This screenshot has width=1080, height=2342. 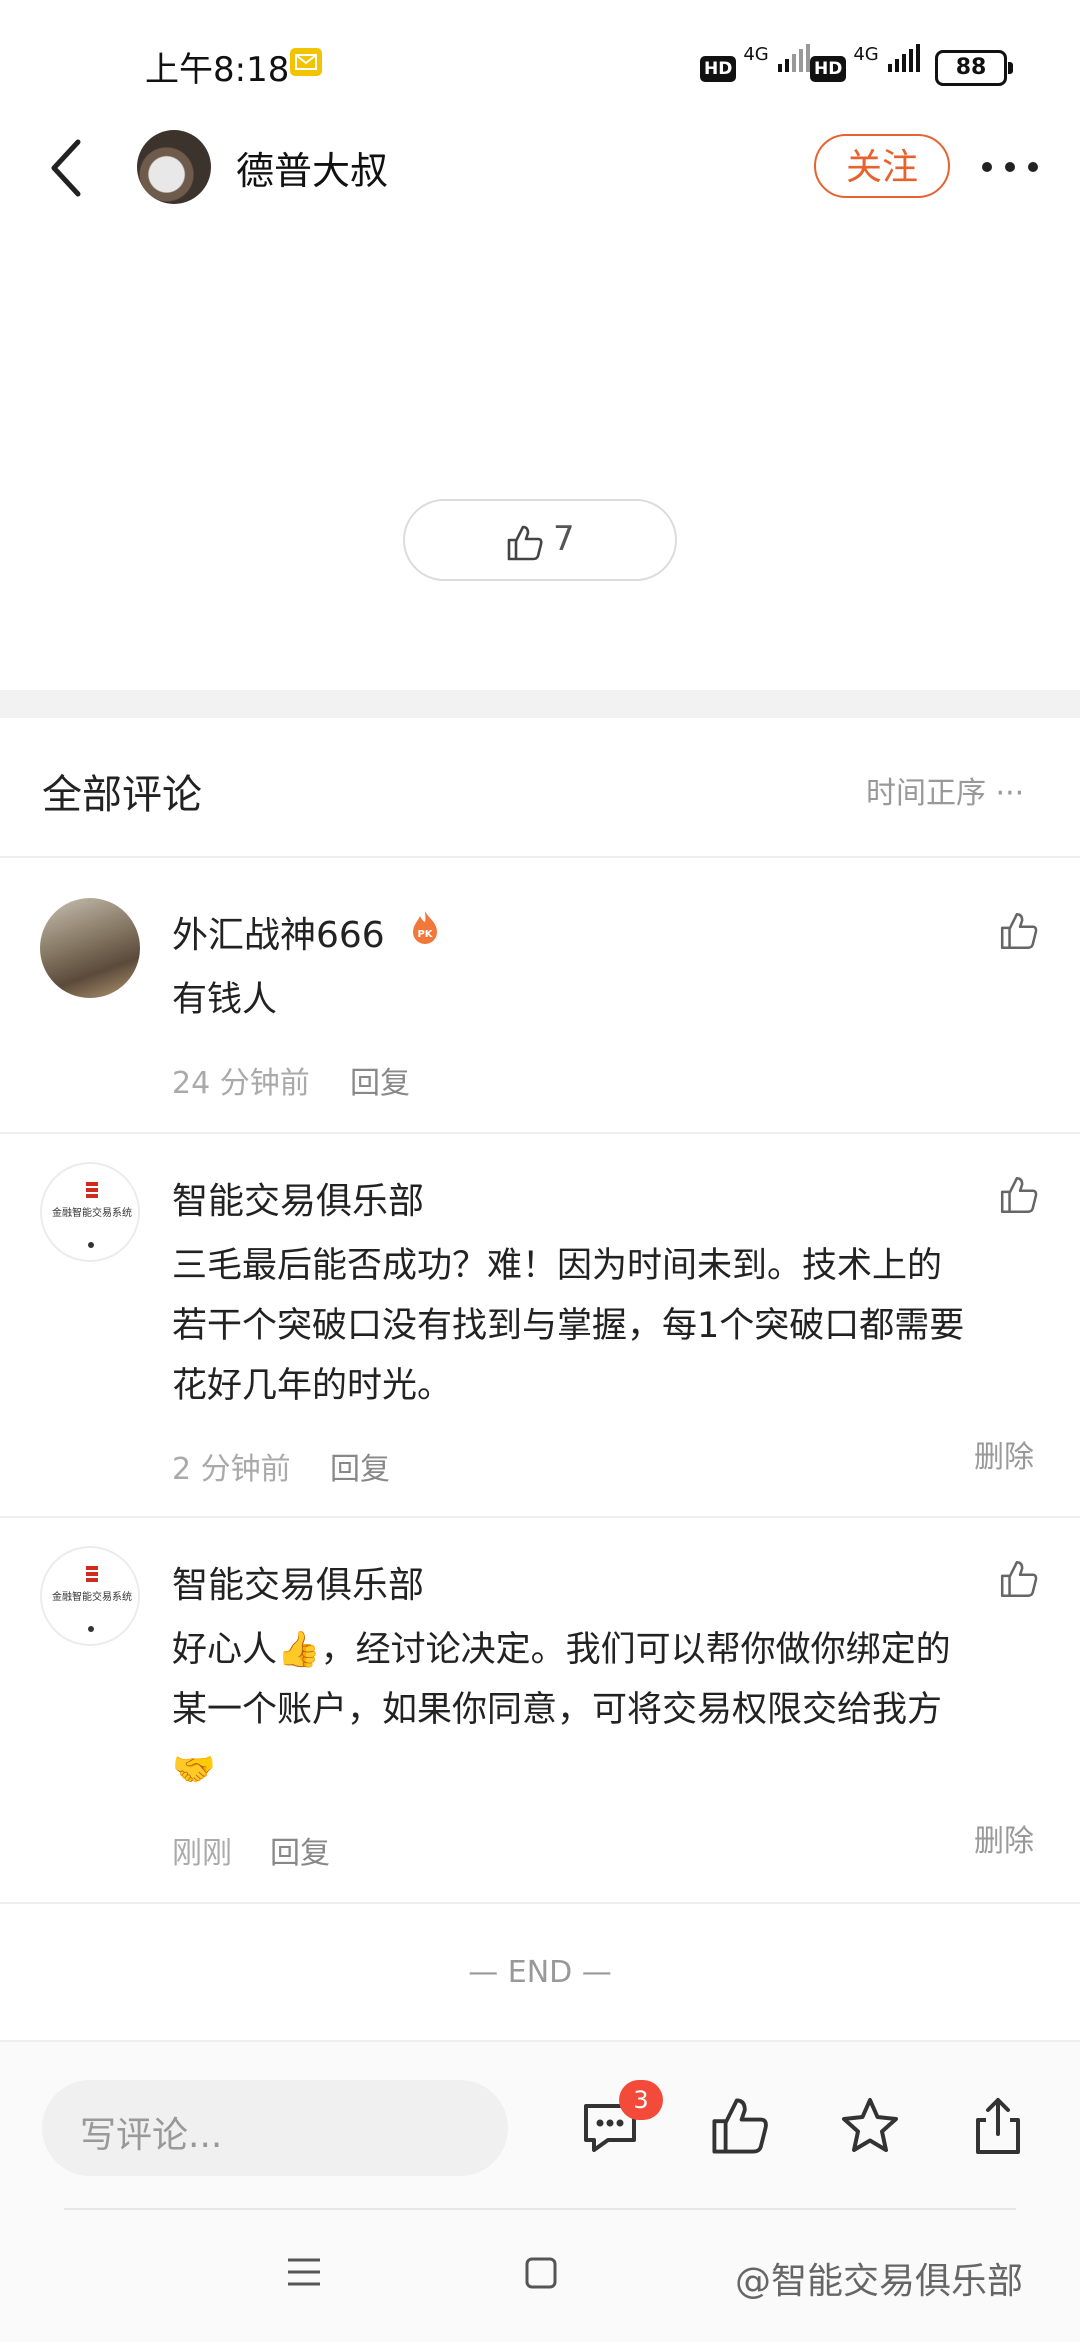 I want to click on more-options-button, so click(x=1010, y=165).